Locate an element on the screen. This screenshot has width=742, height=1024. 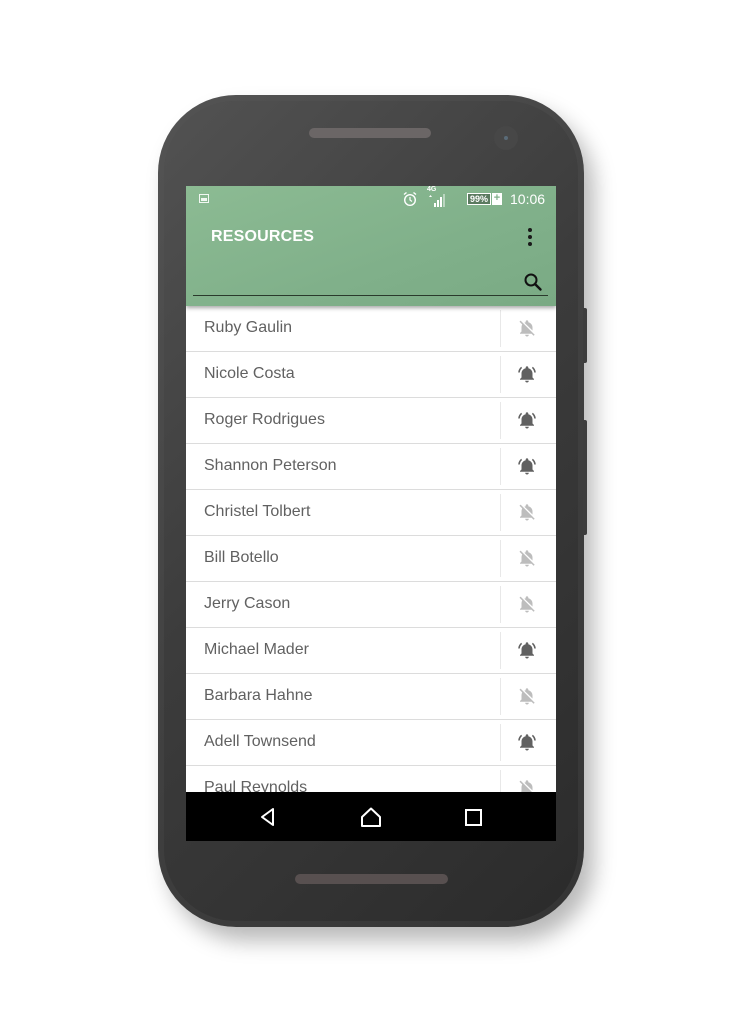
resource-name: Barbara Hahne is located at coordinates (258, 695).